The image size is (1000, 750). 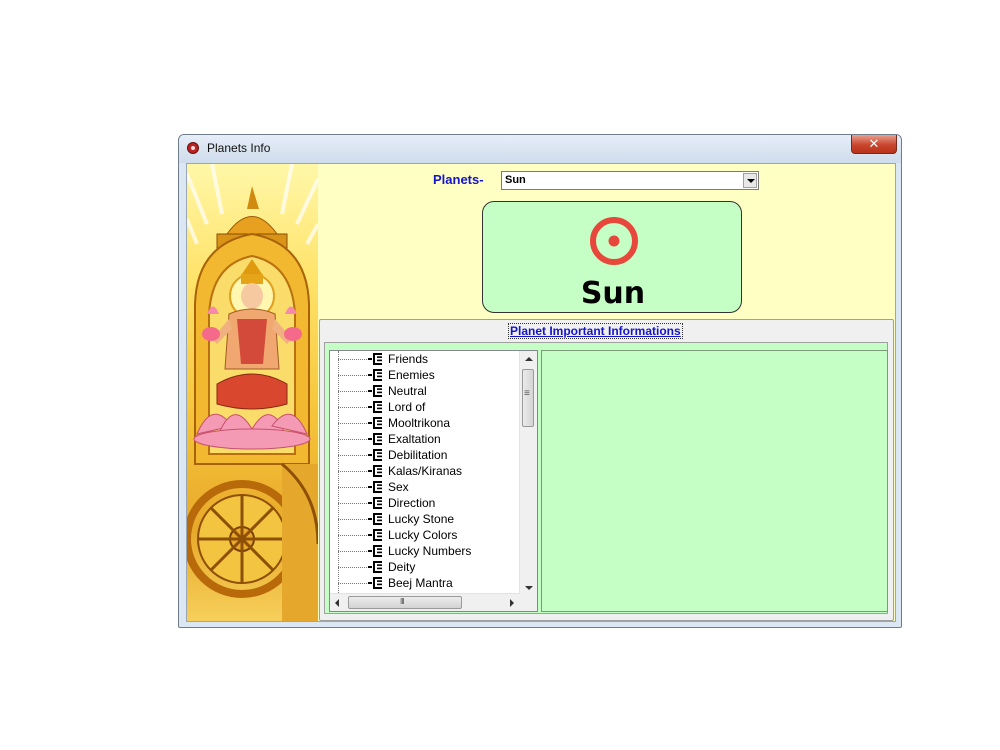 I want to click on tree-item: Friends, so click(x=425, y=359).